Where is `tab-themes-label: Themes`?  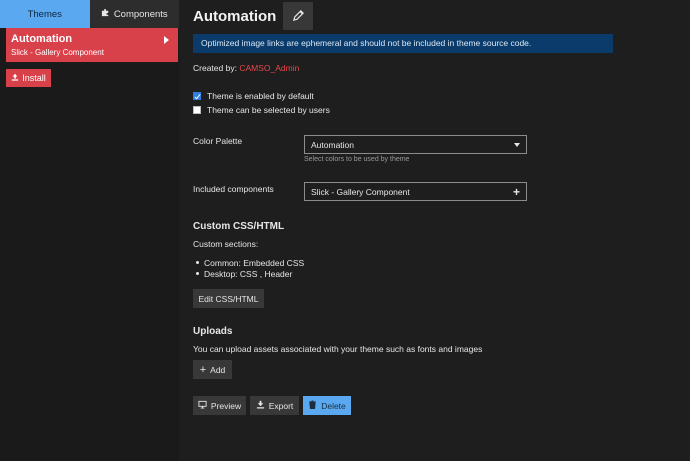 tab-themes-label: Themes is located at coordinates (44, 14).